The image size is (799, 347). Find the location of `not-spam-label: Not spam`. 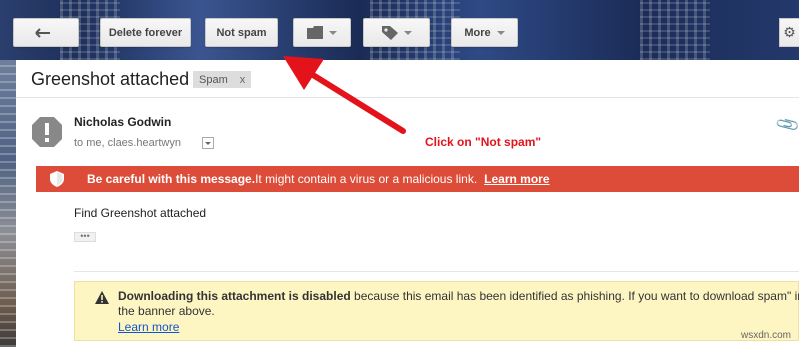

not-spam-label: Not spam is located at coordinates (241, 32).